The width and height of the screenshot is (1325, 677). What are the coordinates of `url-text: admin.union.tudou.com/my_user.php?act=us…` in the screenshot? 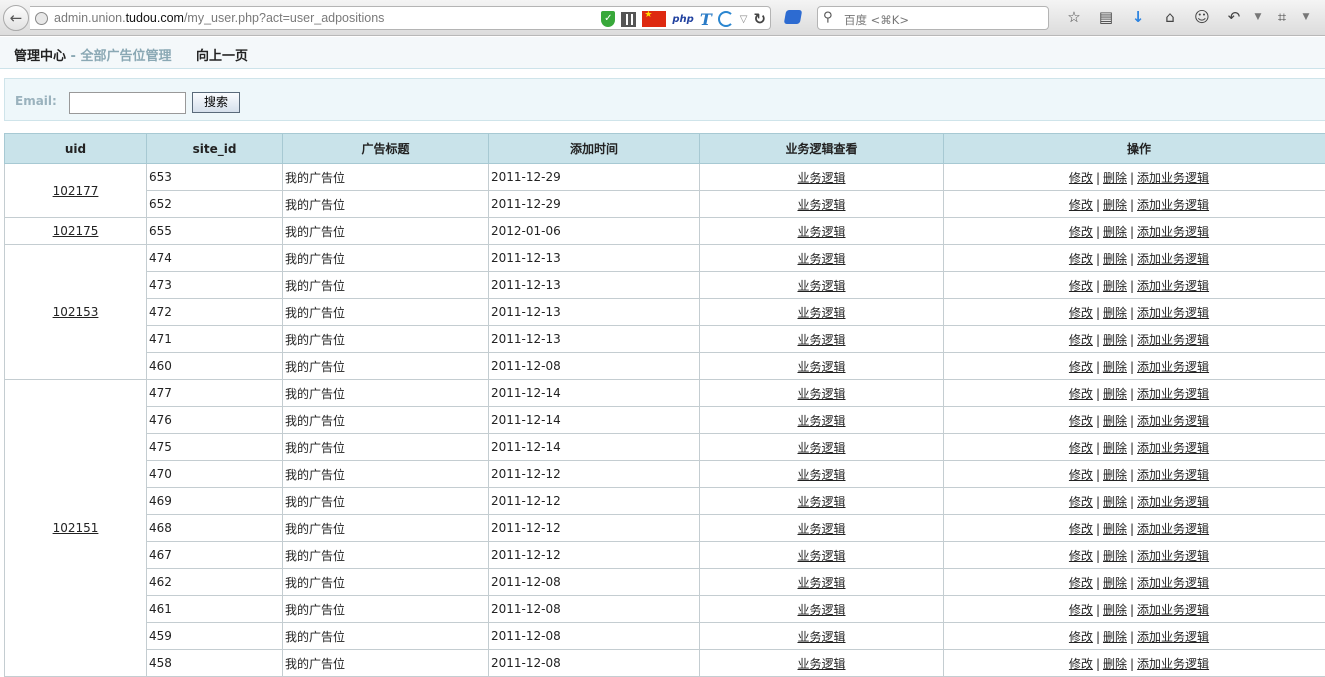 It's located at (219, 18).